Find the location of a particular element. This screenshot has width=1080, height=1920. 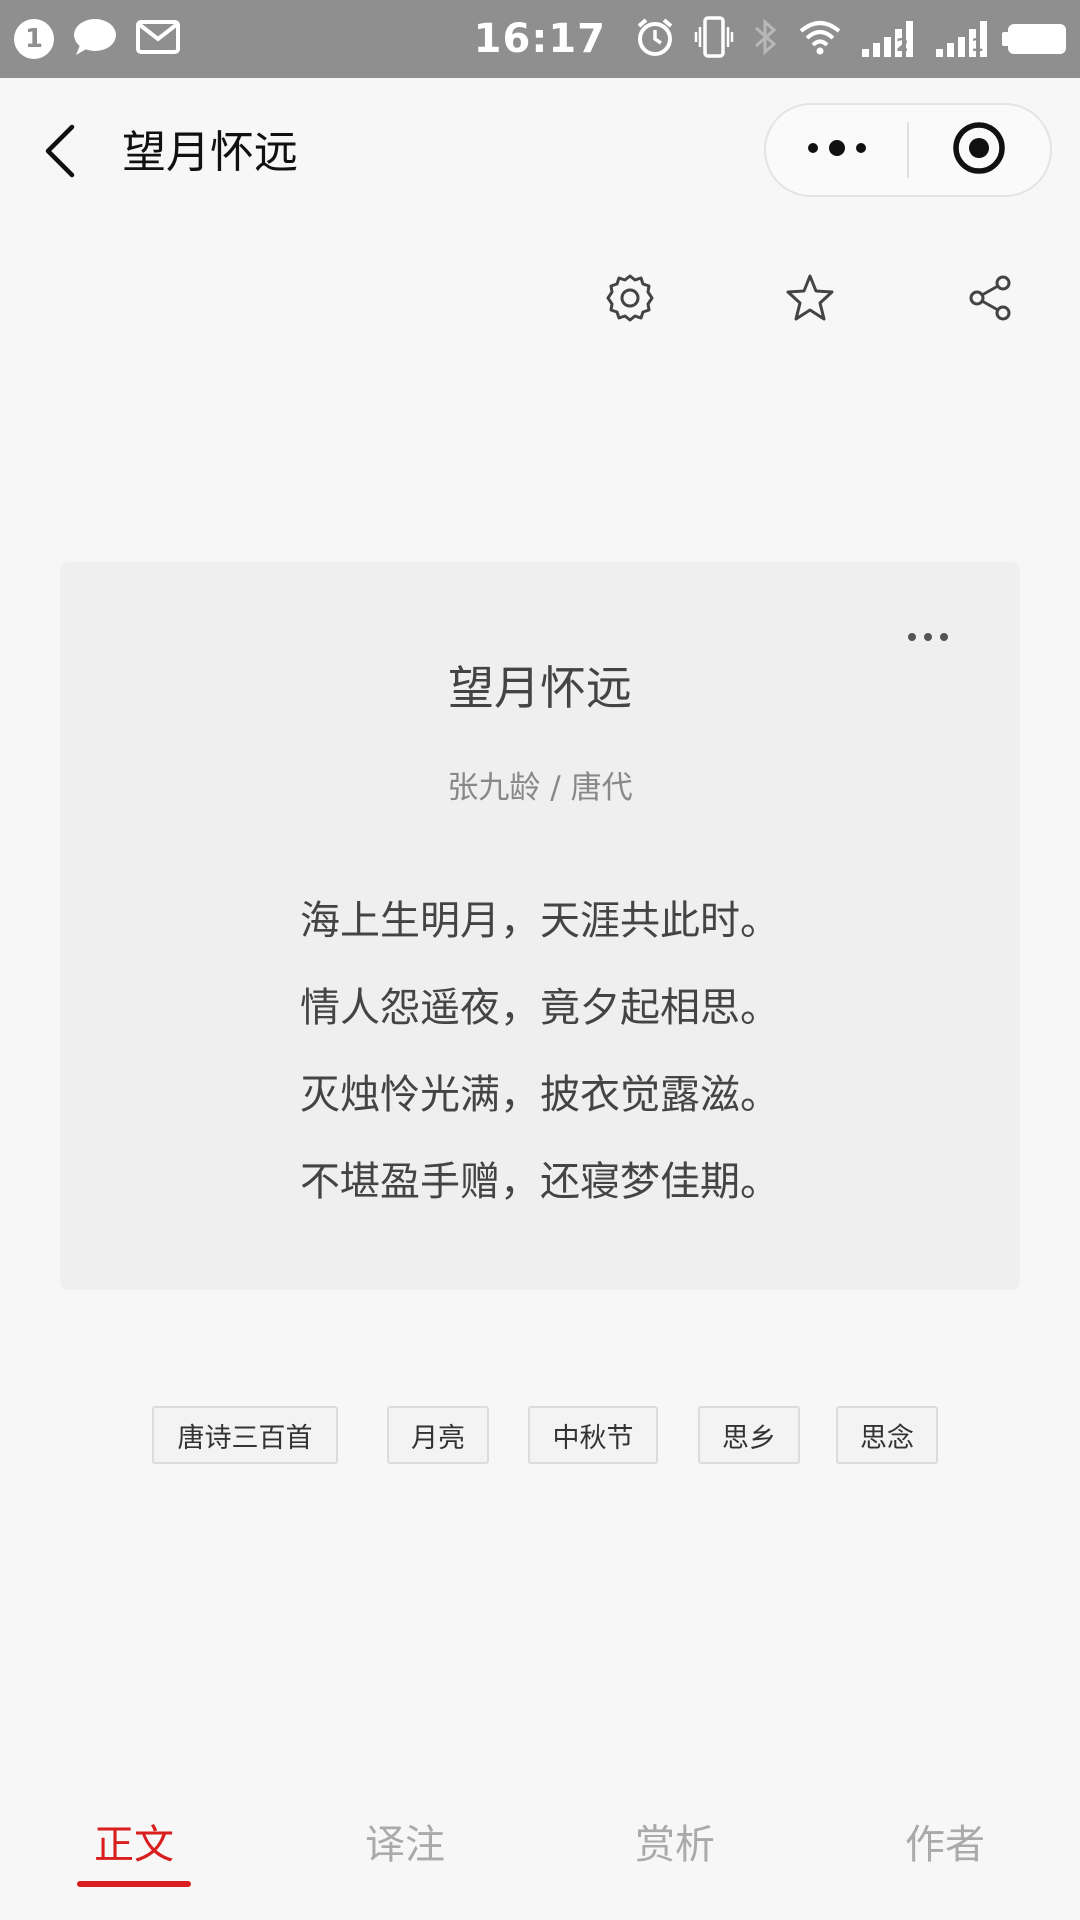

share-button is located at coordinates (990, 300).